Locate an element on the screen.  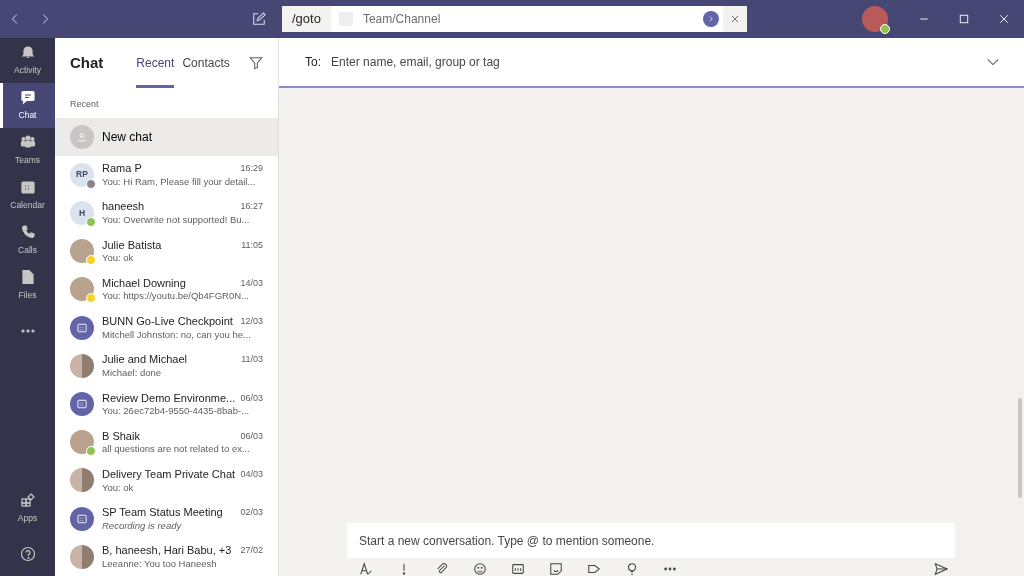
tab: Contacts is located at coordinates (206, 63).